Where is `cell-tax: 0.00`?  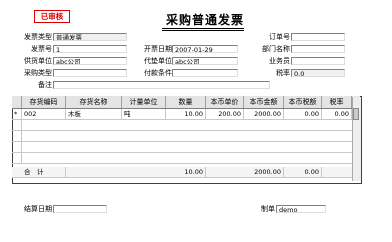
cell-tax: 0.00 is located at coordinates (303, 114).